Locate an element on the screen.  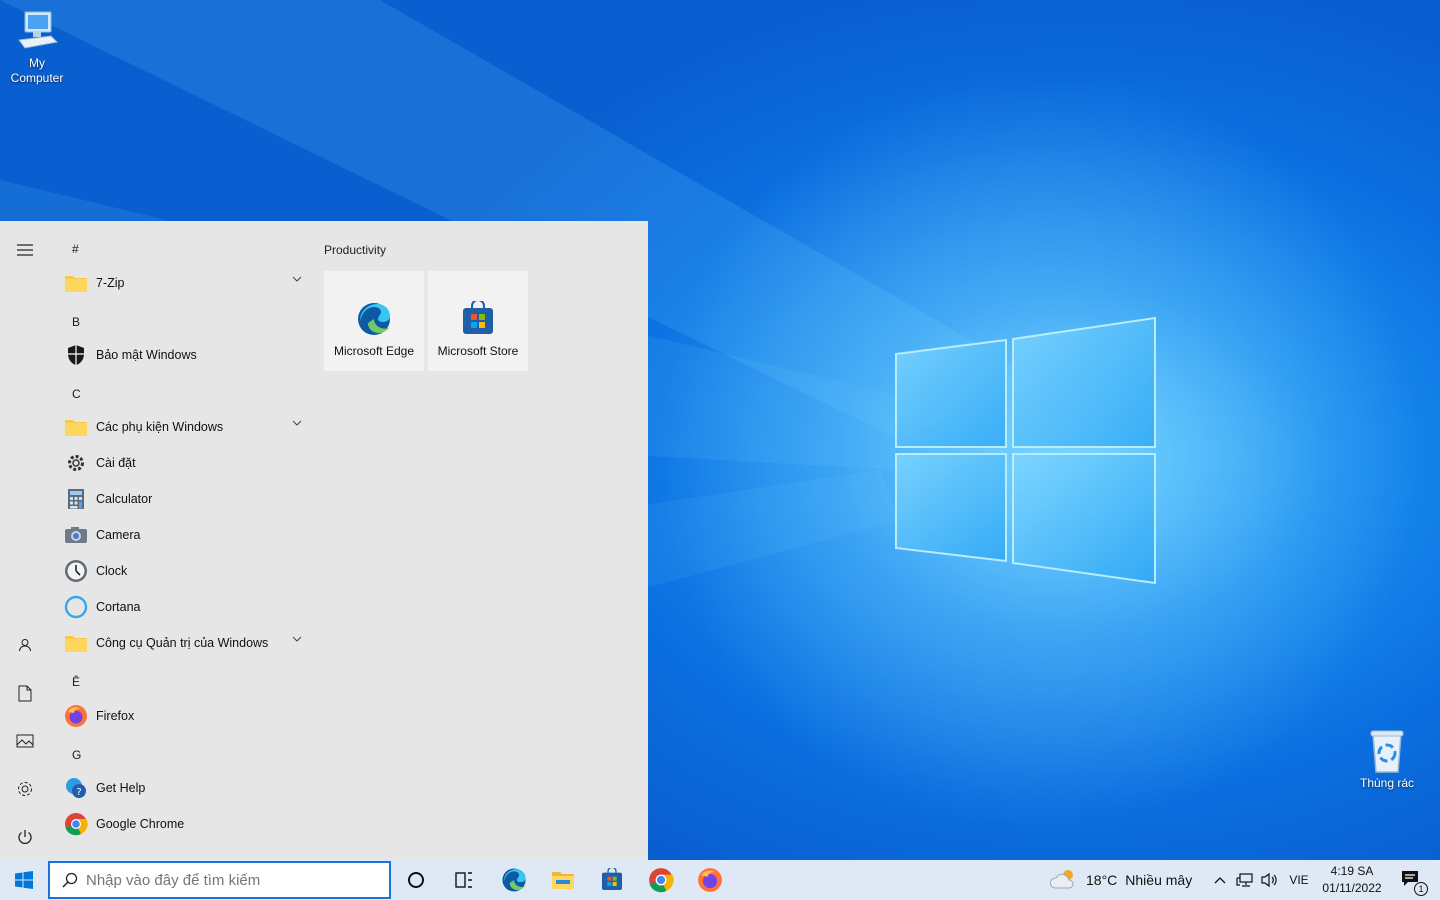
app-settings: Cài đặt is located at coordinates (184, 463).